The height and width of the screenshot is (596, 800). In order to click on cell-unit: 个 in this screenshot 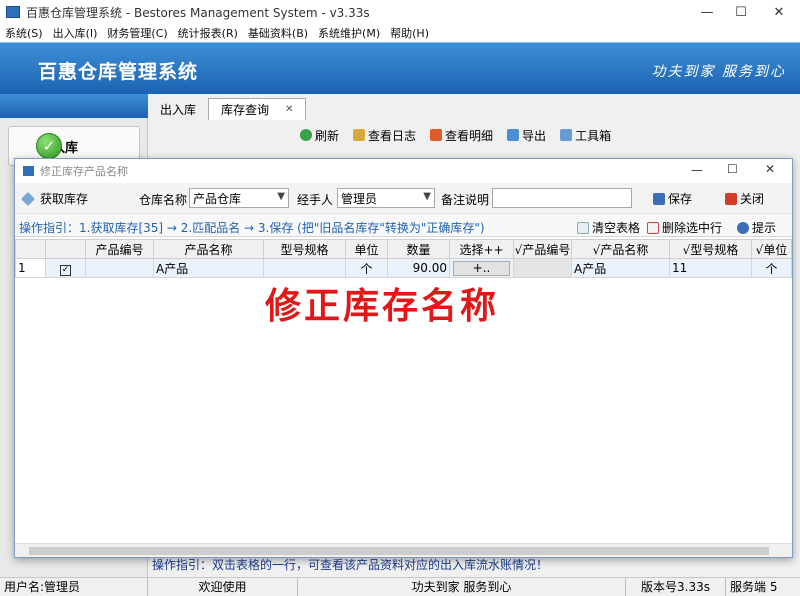, I will do `click(366, 268)`.